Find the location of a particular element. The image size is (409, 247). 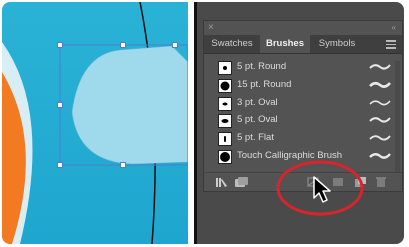

brush-item-touch-calligraphic: Touch Calligraphic Brush is located at coordinates (303, 156).